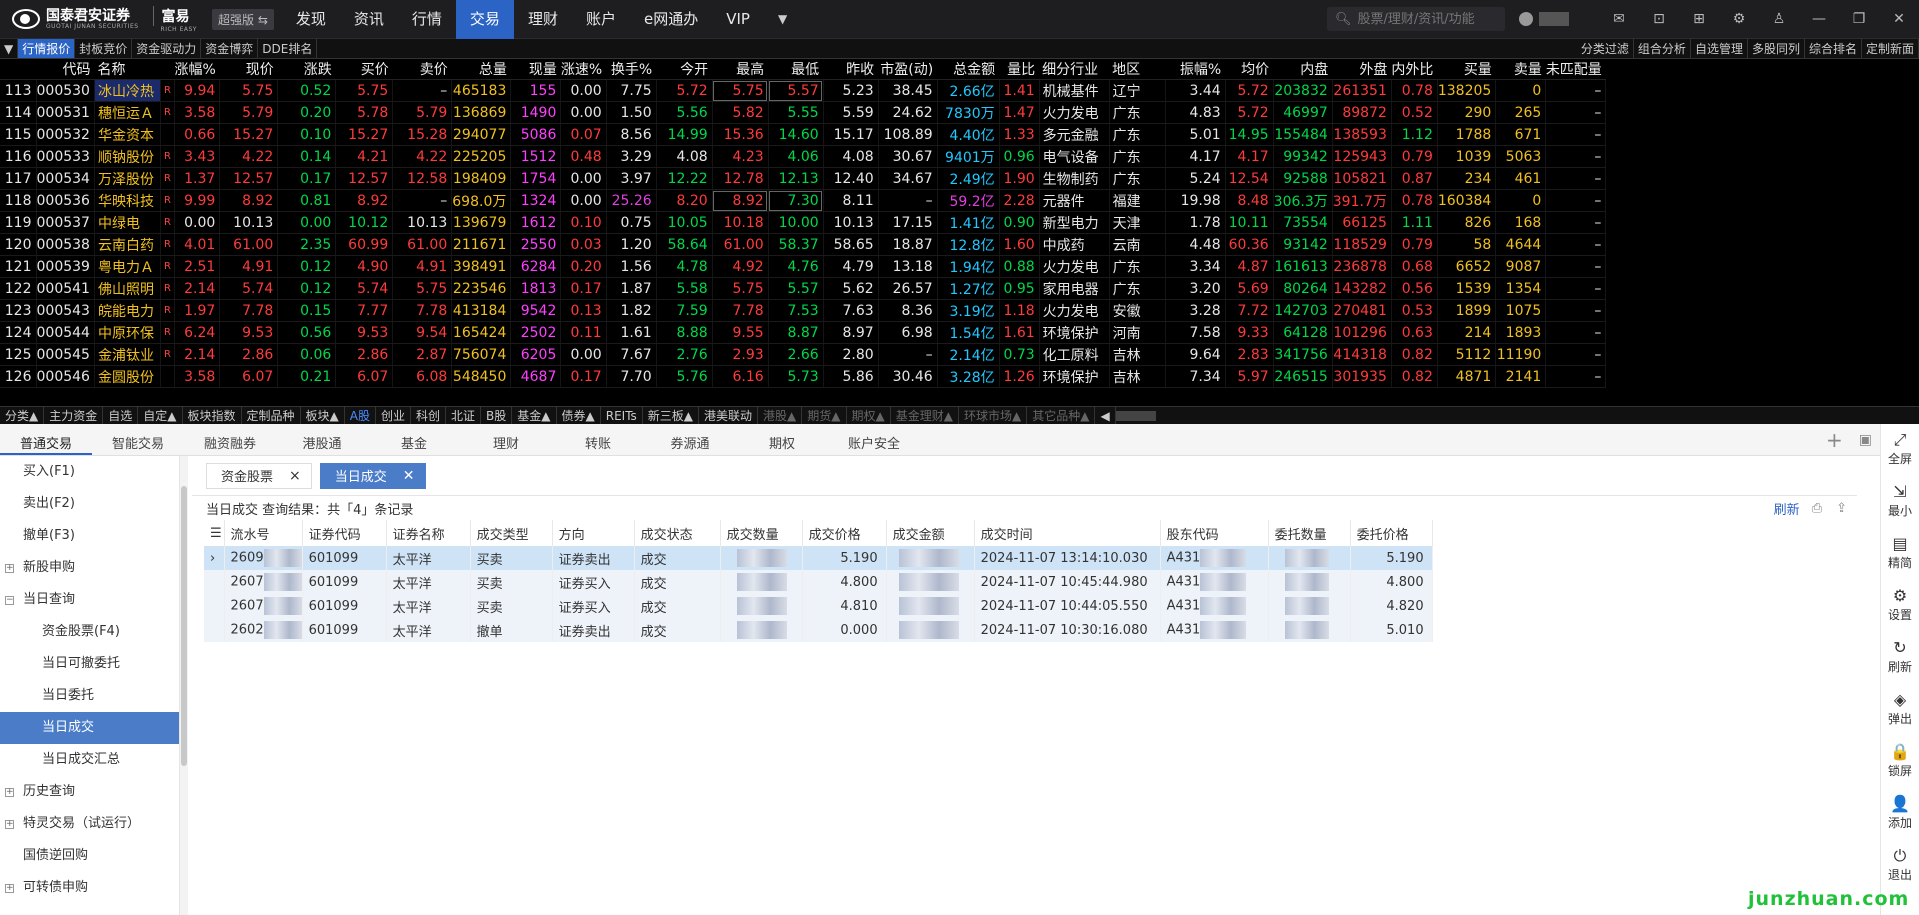 This screenshot has height=915, width=1919. What do you see at coordinates (89, 536) in the screenshot?
I see `sidebar-item-2: 撤单(F3)` at bounding box center [89, 536].